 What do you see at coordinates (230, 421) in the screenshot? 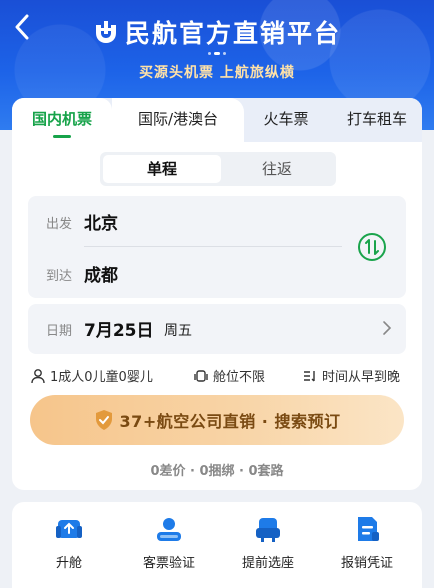
I see `search-button-label: 37+航空公司直销 · 搜索预订` at bounding box center [230, 421].